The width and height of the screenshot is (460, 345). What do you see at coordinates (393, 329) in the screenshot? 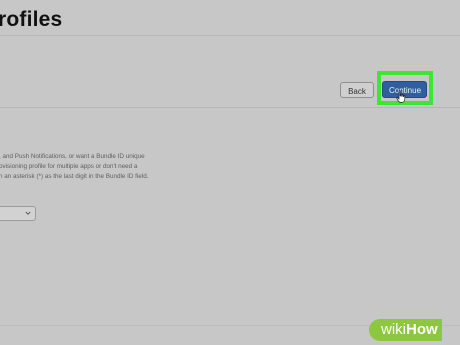
I see `watermark-wiki: wiki` at bounding box center [393, 329].